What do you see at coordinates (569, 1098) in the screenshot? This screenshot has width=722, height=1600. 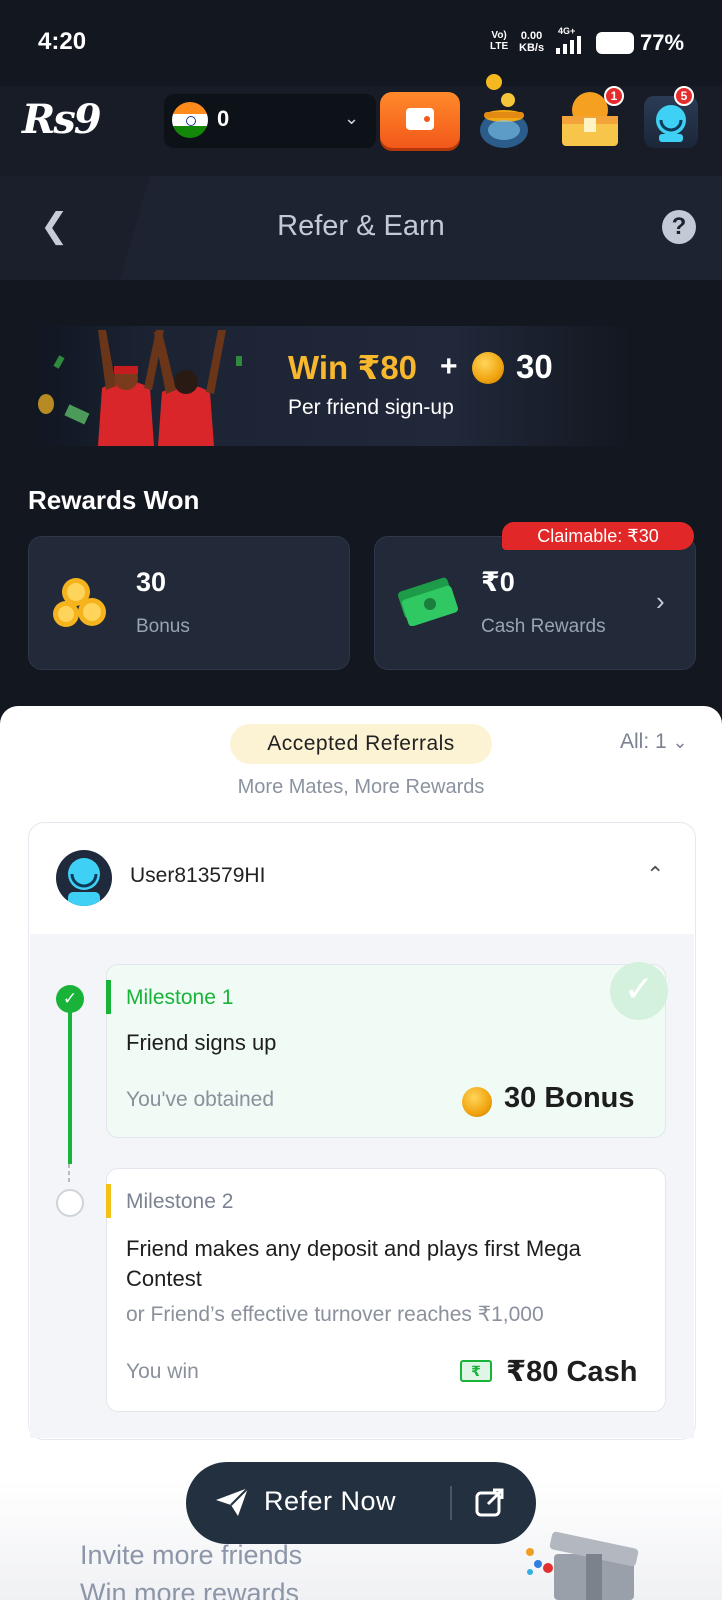 I see `milestone-reward-1: 30 Bonus` at bounding box center [569, 1098].